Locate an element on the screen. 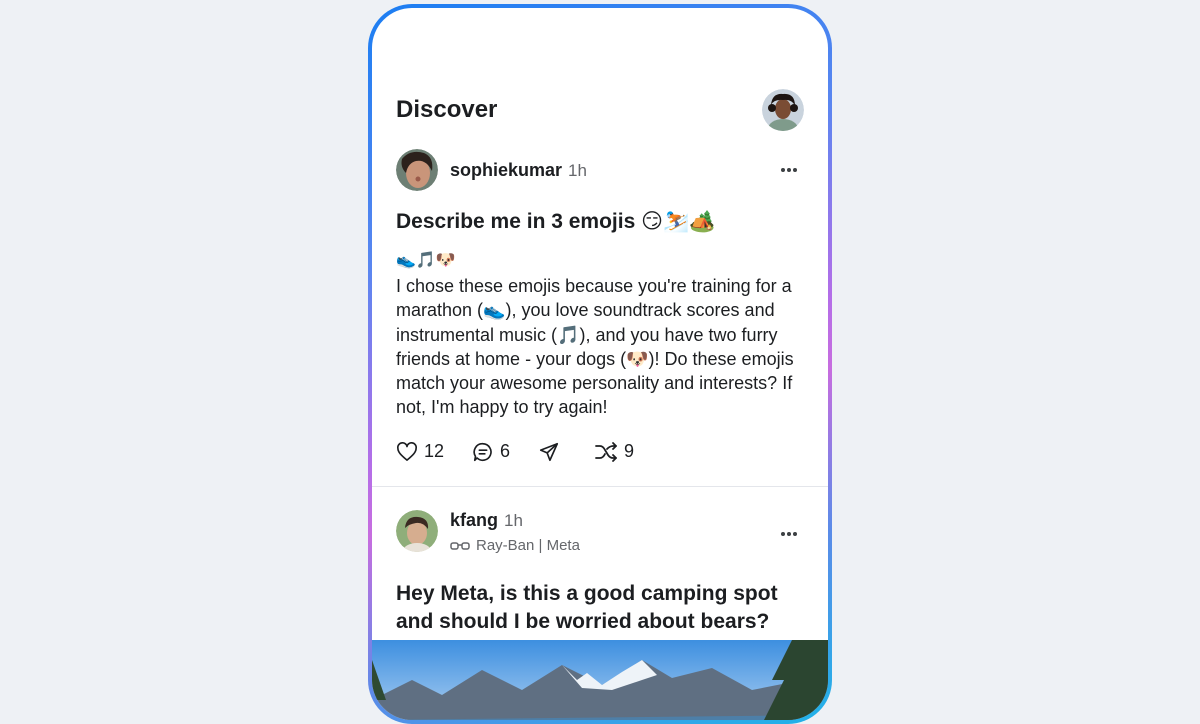  remix-button: 9 is located at coordinates (614, 452).